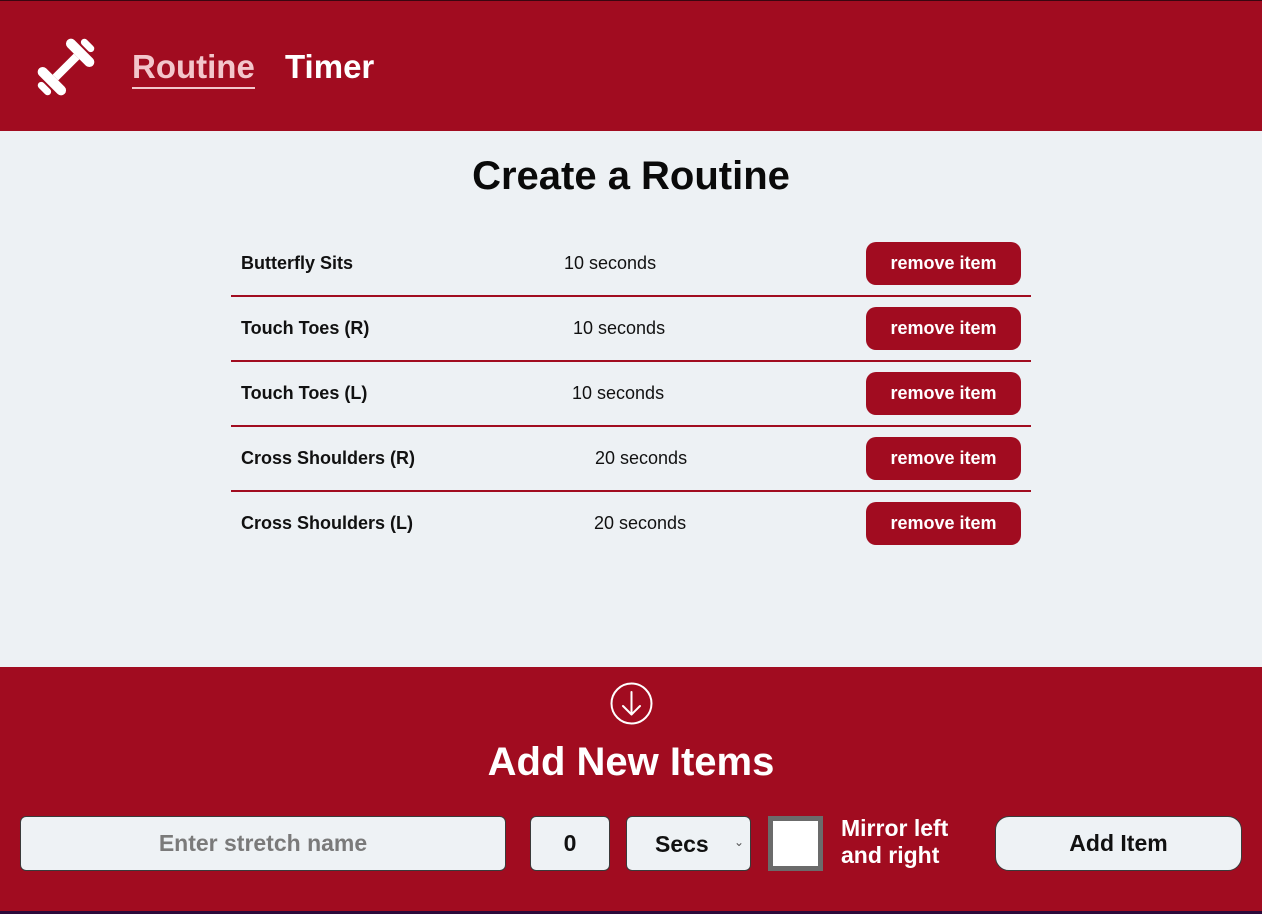 The image size is (1262, 914). Describe the element at coordinates (329, 67) in the screenshot. I see `nav-timer-link: Timer` at that location.